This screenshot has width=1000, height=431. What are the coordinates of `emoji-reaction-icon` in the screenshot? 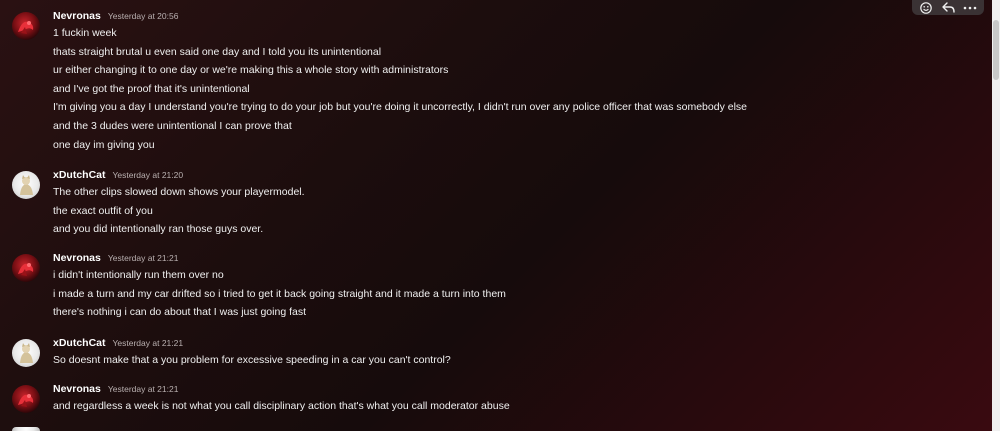 It's located at (926, 8).